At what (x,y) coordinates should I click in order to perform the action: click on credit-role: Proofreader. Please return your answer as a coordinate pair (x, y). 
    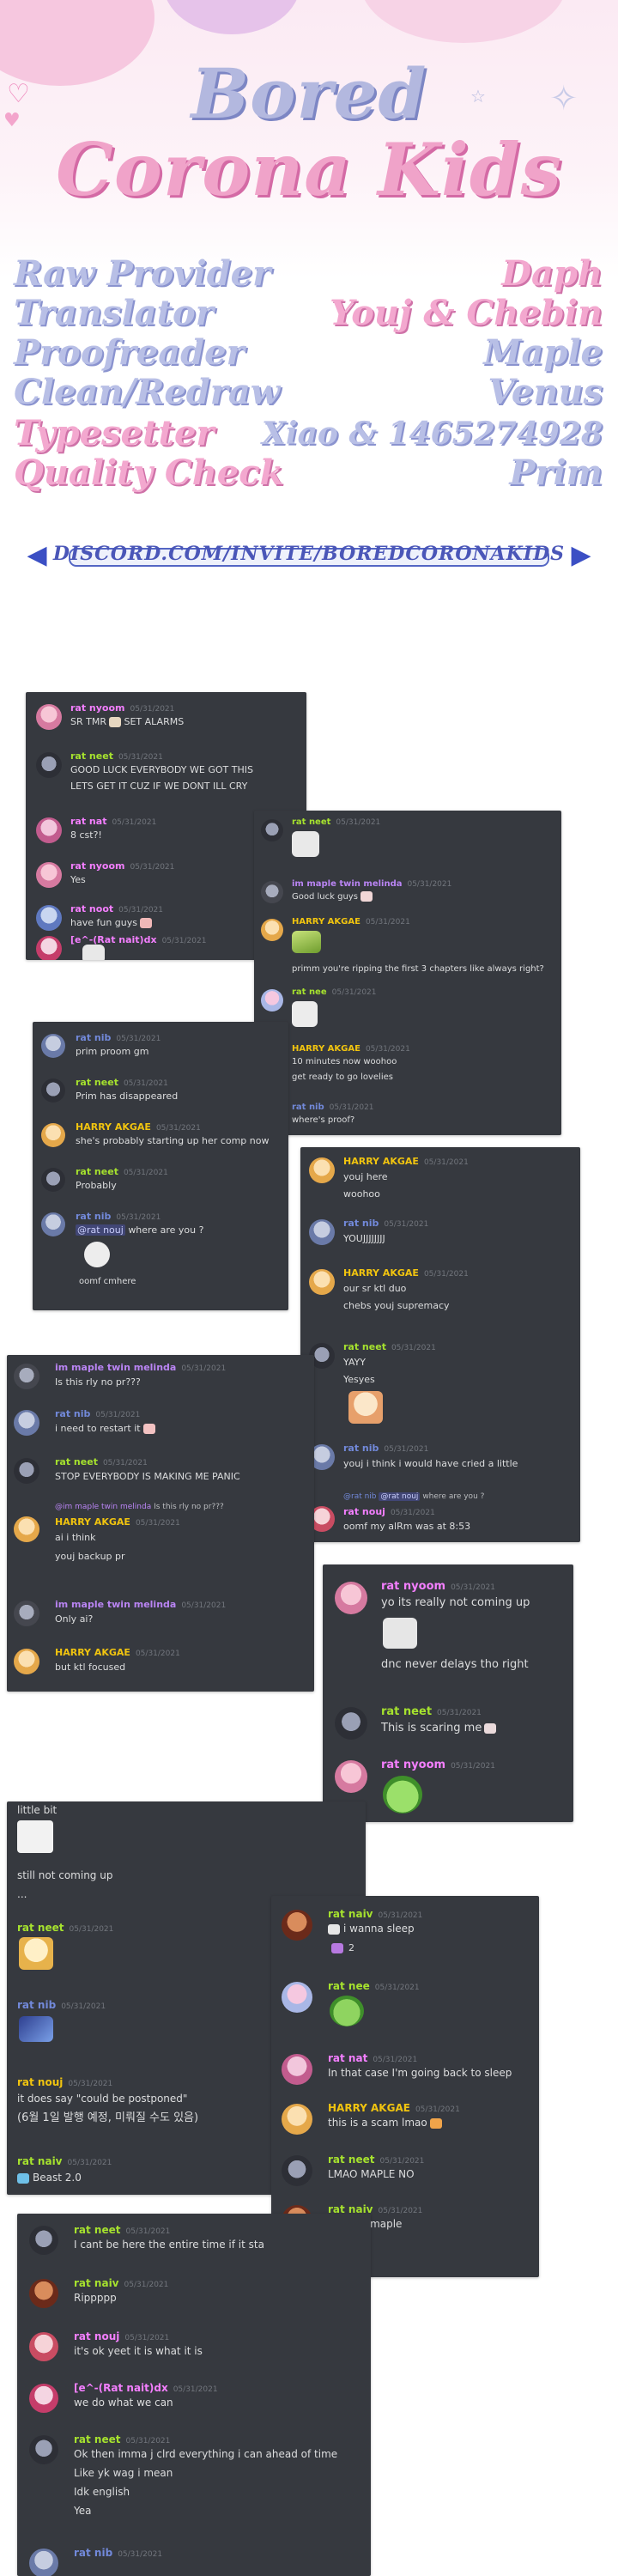
    Looking at the image, I should click on (129, 353).